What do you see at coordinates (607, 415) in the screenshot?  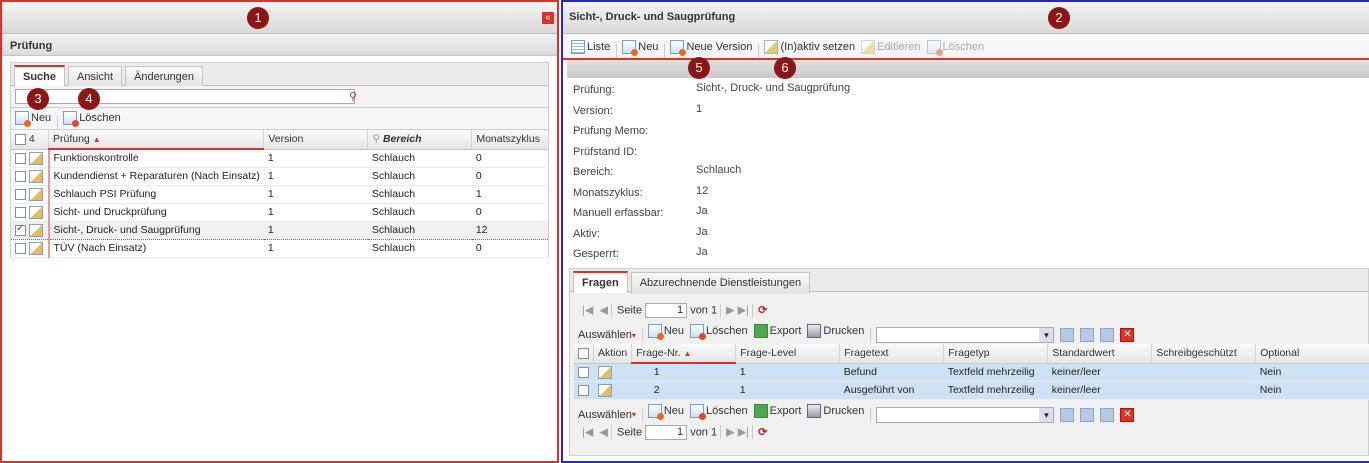 I see `auswaehlen-dropdown-bottom: Auswählen ▾` at bounding box center [607, 415].